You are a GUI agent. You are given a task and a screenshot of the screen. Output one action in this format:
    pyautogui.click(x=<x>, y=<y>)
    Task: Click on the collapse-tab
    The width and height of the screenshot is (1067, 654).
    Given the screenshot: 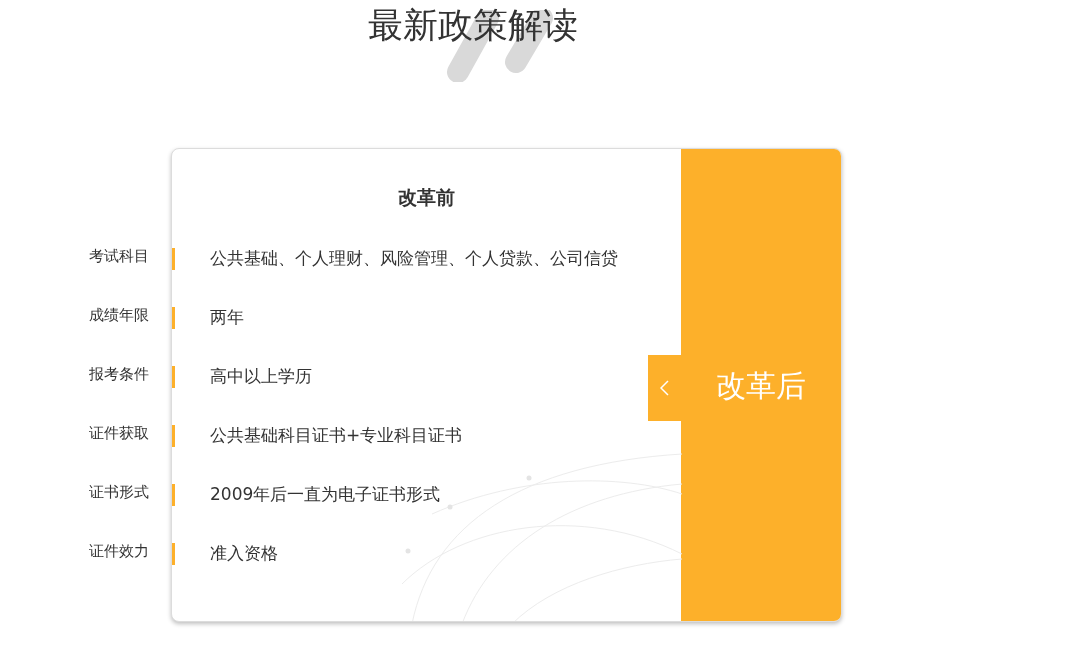 What is the action you would take?
    pyautogui.click(x=664, y=388)
    